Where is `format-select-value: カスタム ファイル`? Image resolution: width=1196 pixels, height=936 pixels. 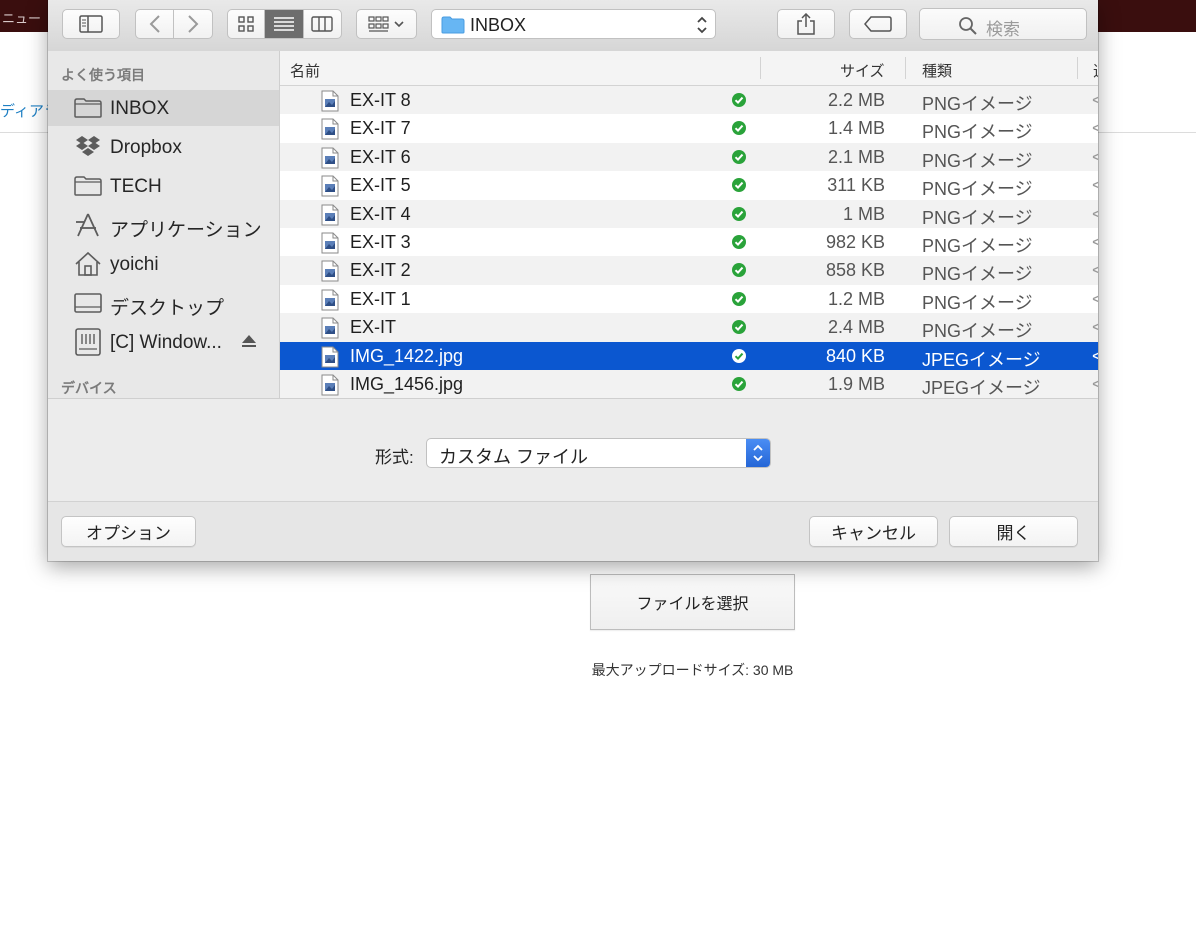 format-select-value: カスタム ファイル is located at coordinates (514, 457).